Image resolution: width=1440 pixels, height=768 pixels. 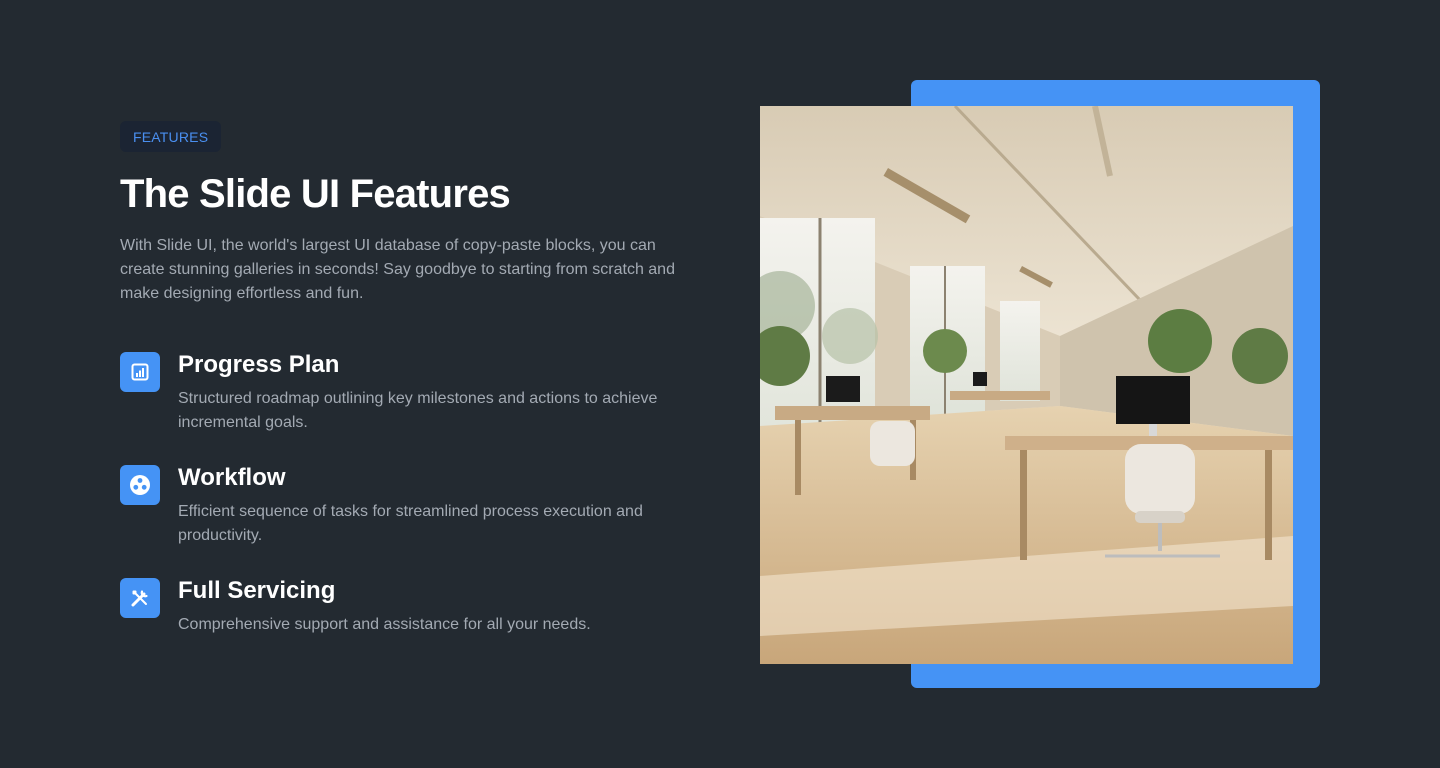 I want to click on section-badge: FEATURES, so click(x=171, y=136).